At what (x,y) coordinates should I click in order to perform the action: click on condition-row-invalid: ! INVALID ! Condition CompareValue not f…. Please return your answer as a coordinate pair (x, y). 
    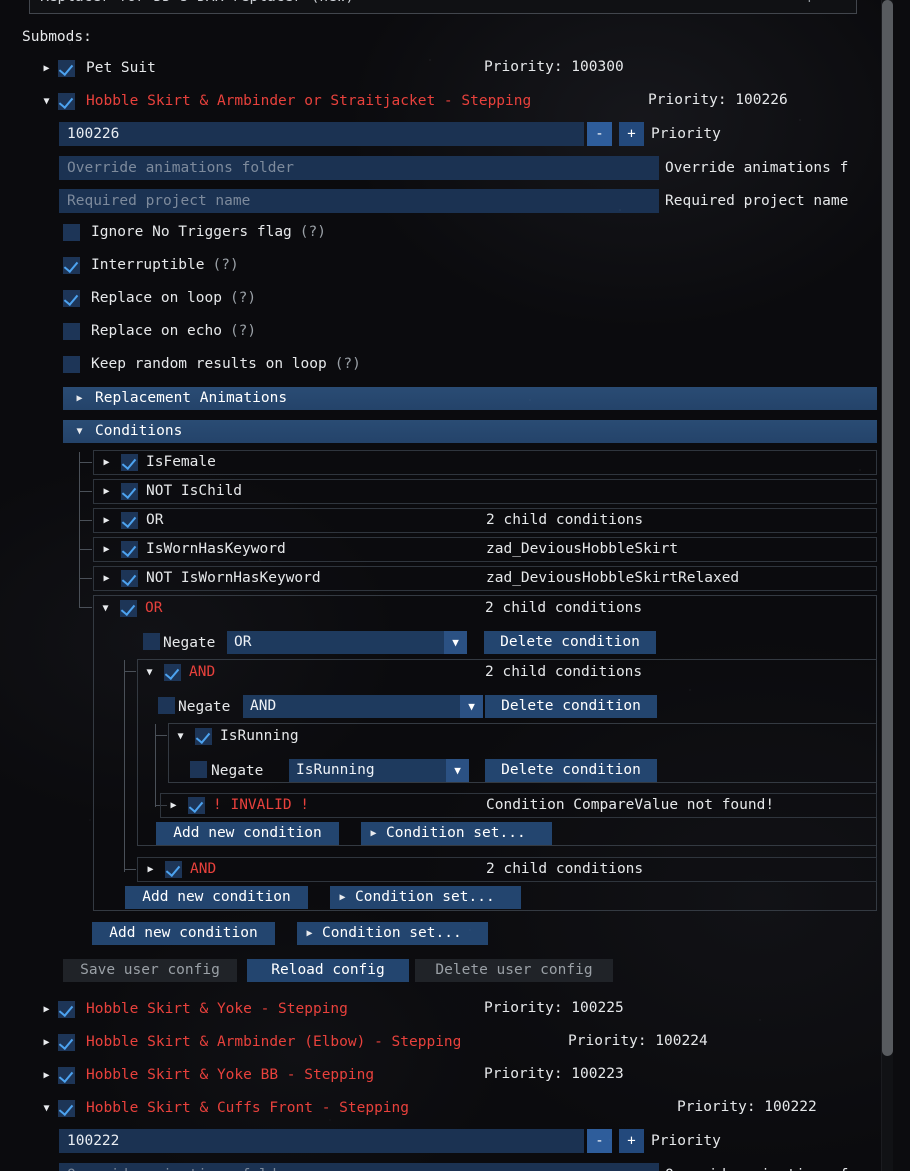
    Looking at the image, I should click on (518, 805).